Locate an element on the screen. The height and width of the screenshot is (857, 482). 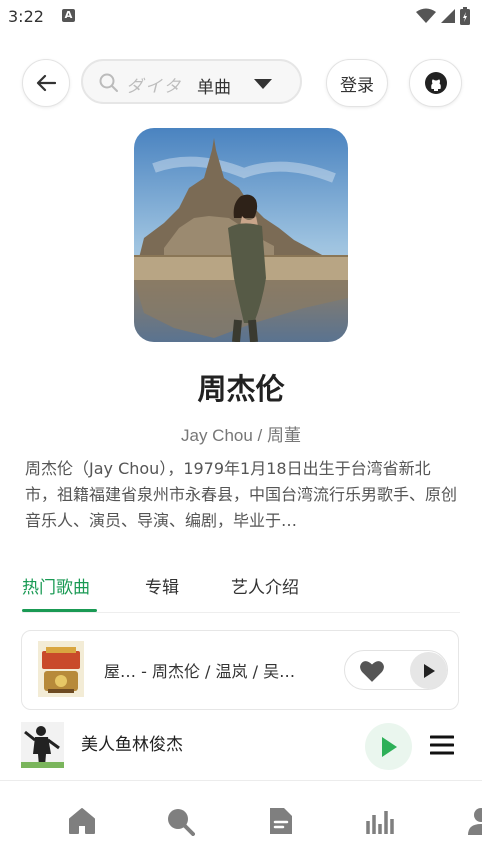
now-playing-bar: 美人鱼林俊杰 is located at coordinates (241, 745).